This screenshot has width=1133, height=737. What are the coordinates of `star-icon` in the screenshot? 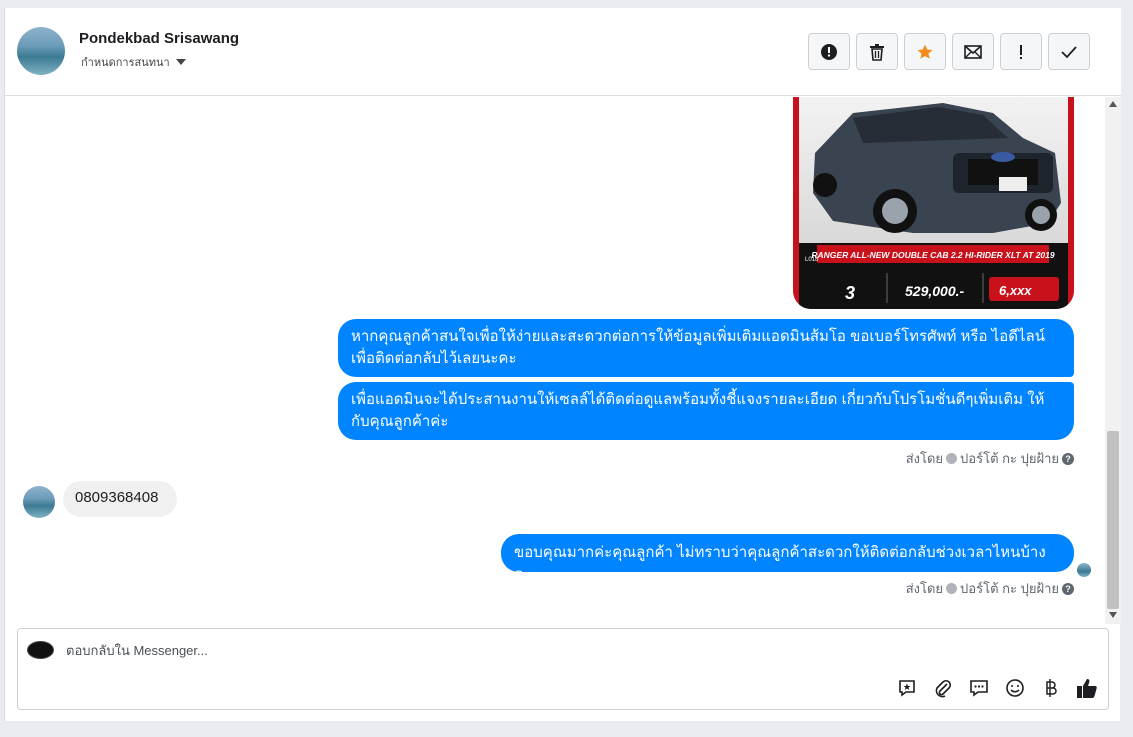 It's located at (925, 51).